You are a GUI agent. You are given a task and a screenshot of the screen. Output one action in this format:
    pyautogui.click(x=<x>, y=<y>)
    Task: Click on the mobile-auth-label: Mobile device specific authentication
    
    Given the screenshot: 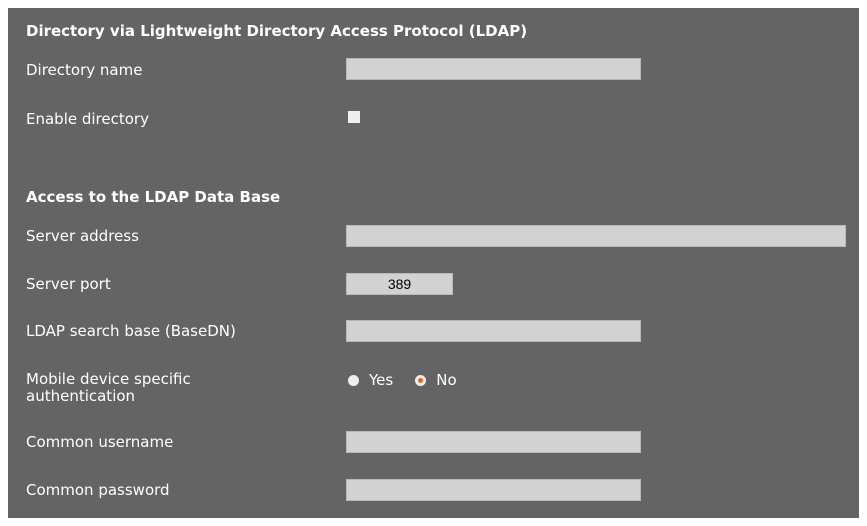 What is the action you would take?
    pyautogui.click(x=108, y=388)
    